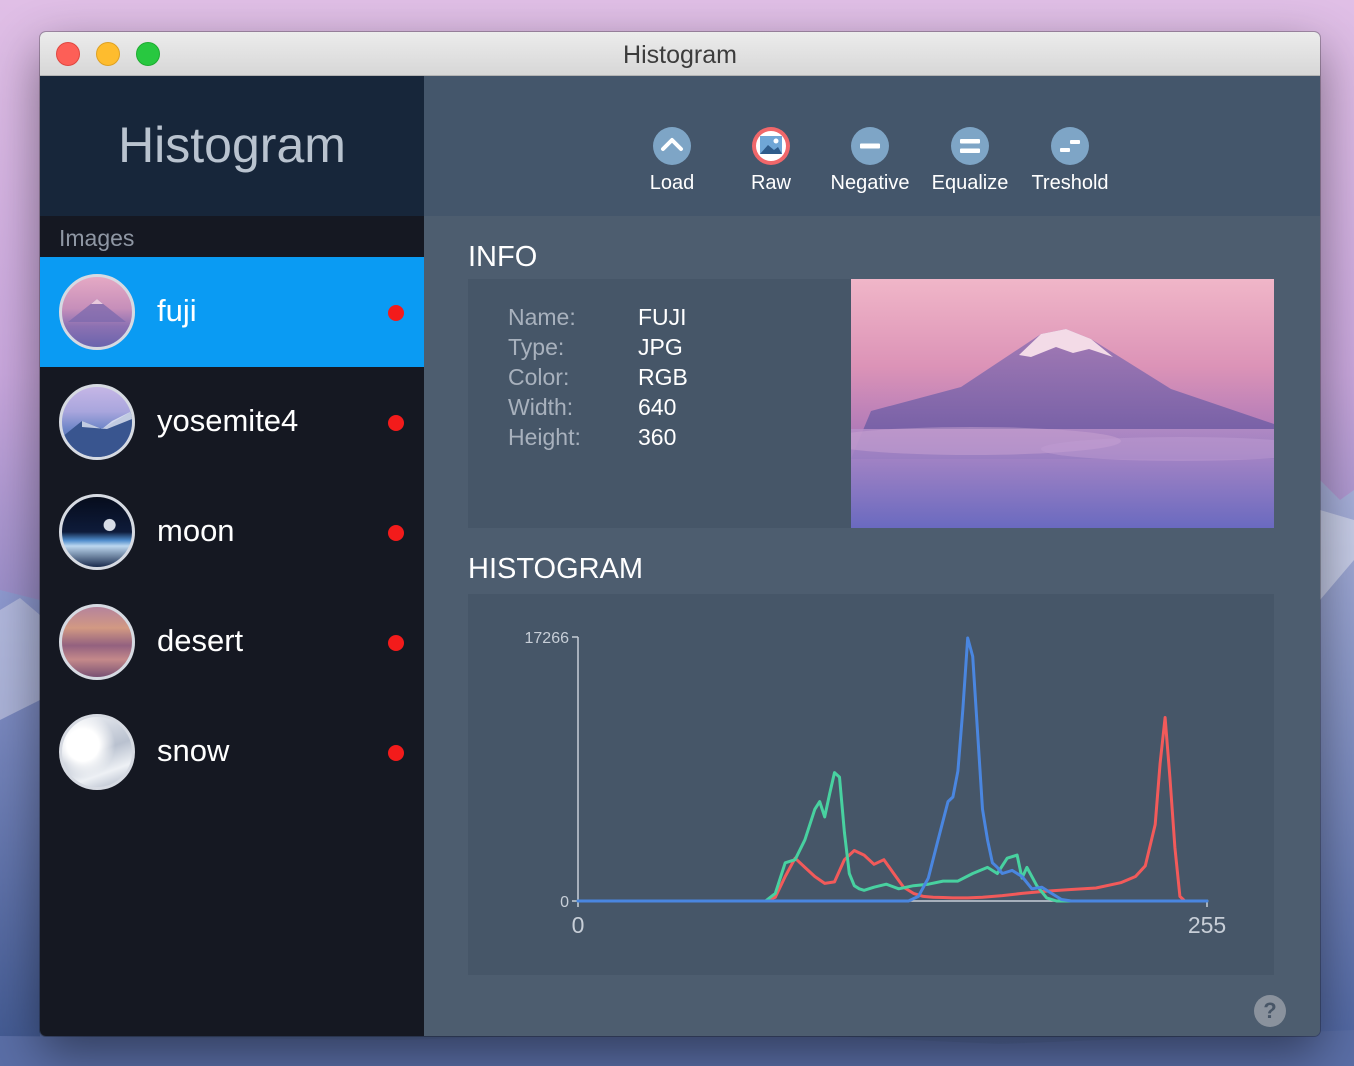 The image size is (1354, 1066). I want to click on image-item-label: desert, so click(200, 640).